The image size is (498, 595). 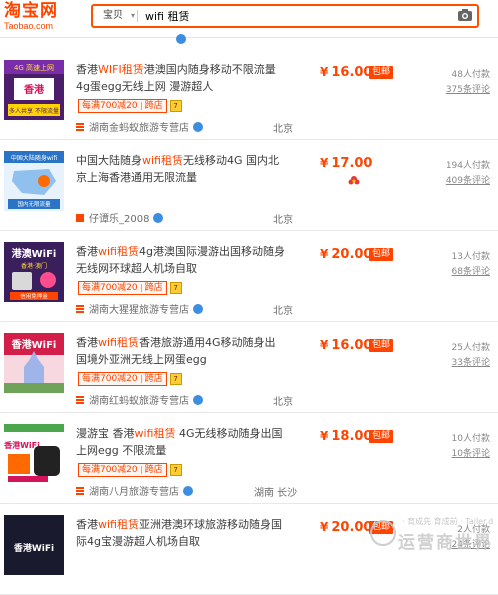 I want to click on promo-discount: 每满700减20, so click(x=110, y=288).